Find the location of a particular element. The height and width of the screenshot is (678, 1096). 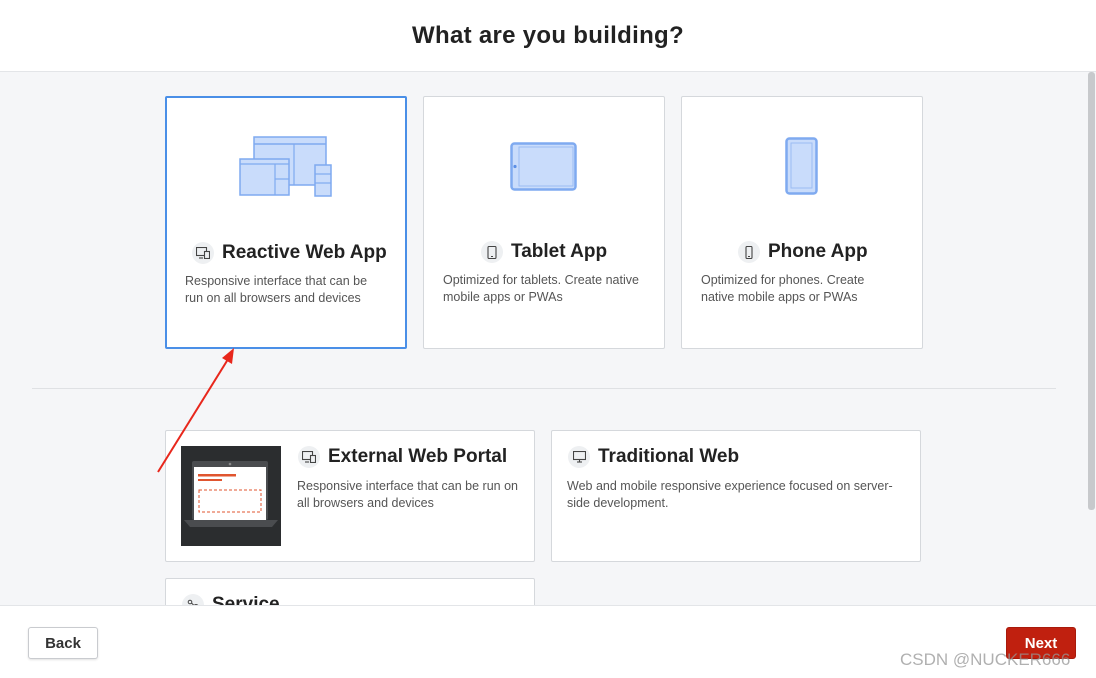

card-title-row: Service is located at coordinates (231, 599).